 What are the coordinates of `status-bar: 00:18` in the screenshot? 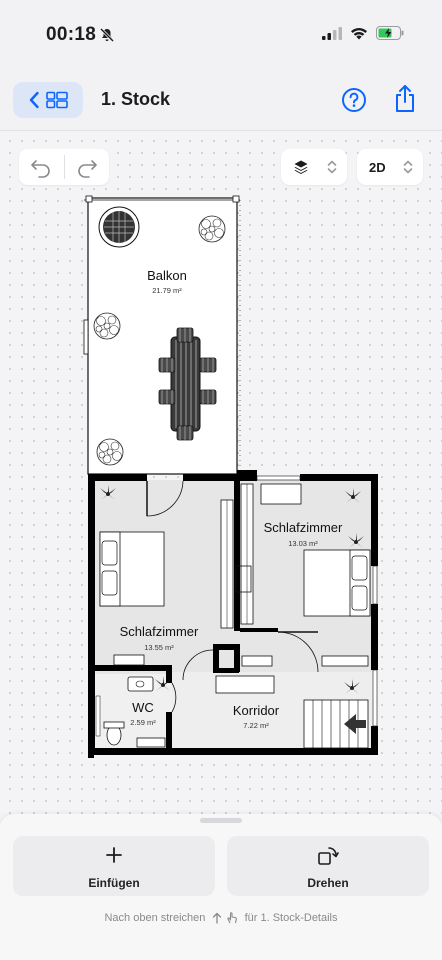 It's located at (221, 36).